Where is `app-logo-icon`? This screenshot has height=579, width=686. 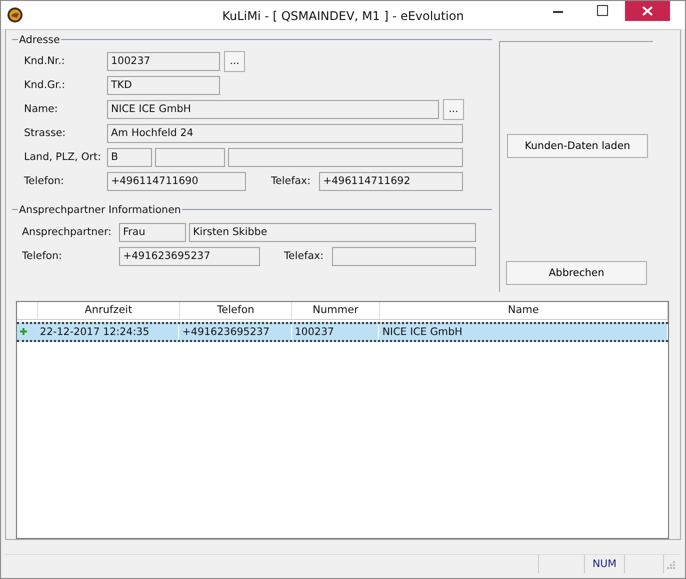
app-logo-icon is located at coordinates (15, 14).